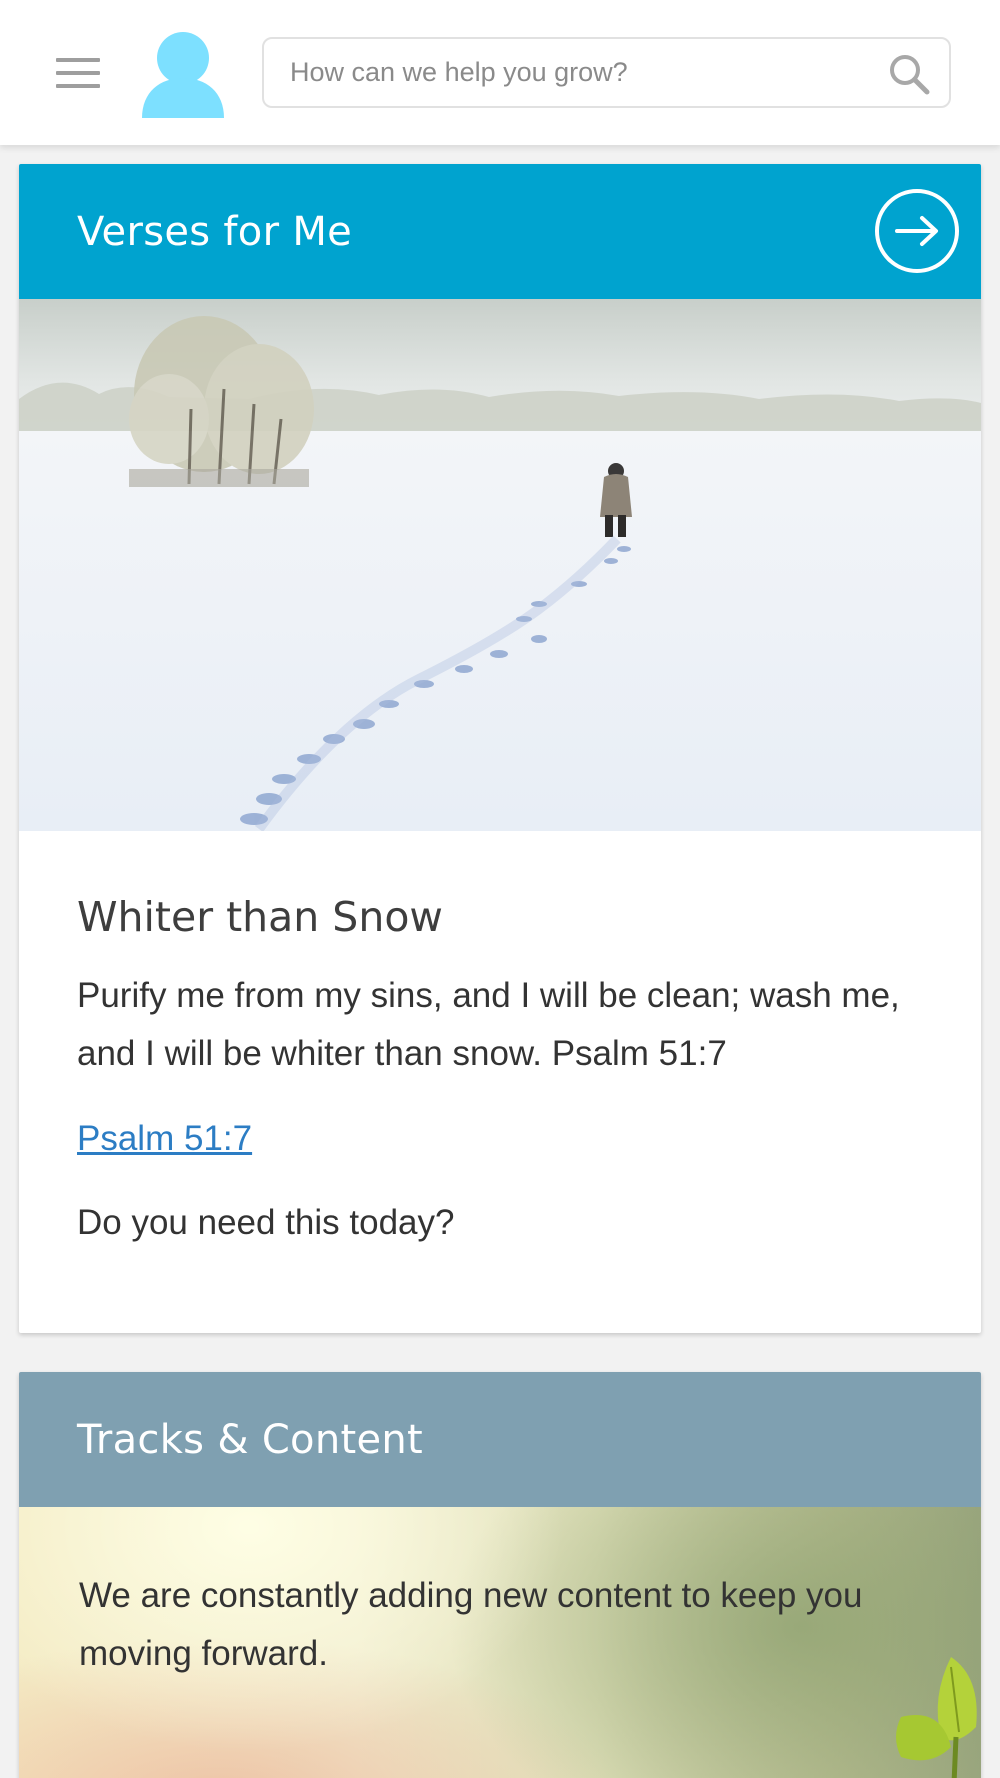 The height and width of the screenshot is (1778, 1000). What do you see at coordinates (78, 73) in the screenshot?
I see `hamburger-menu-icon` at bounding box center [78, 73].